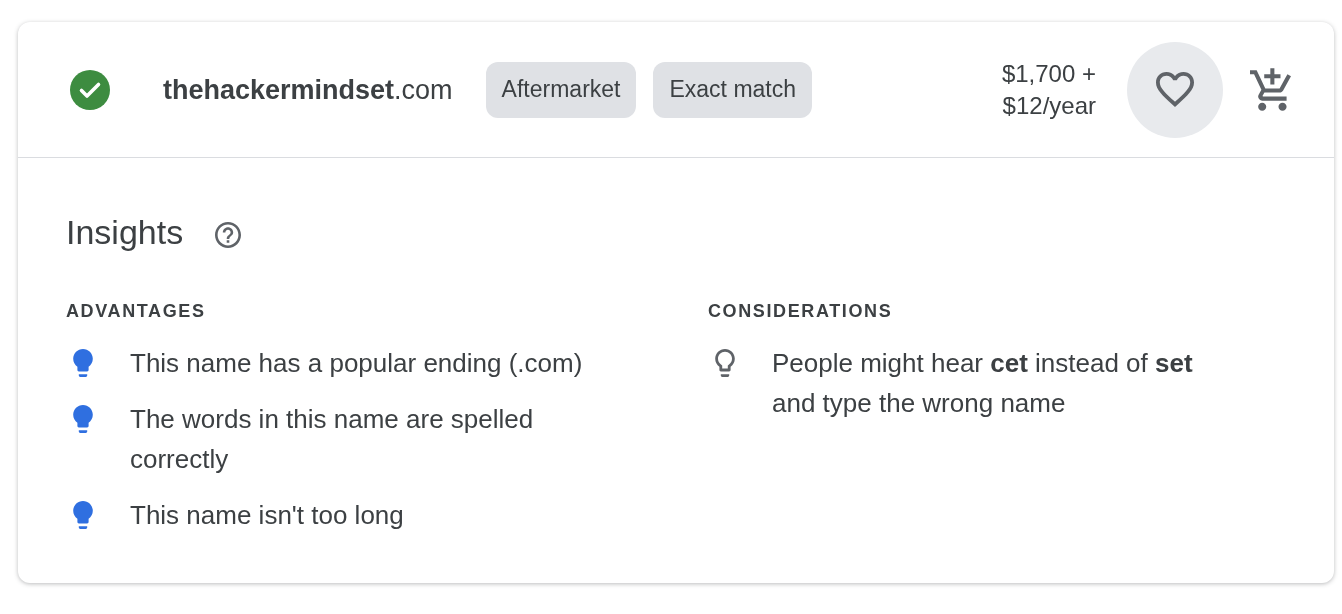  What do you see at coordinates (725, 363) in the screenshot?
I see `lightbulb-outline-icon` at bounding box center [725, 363].